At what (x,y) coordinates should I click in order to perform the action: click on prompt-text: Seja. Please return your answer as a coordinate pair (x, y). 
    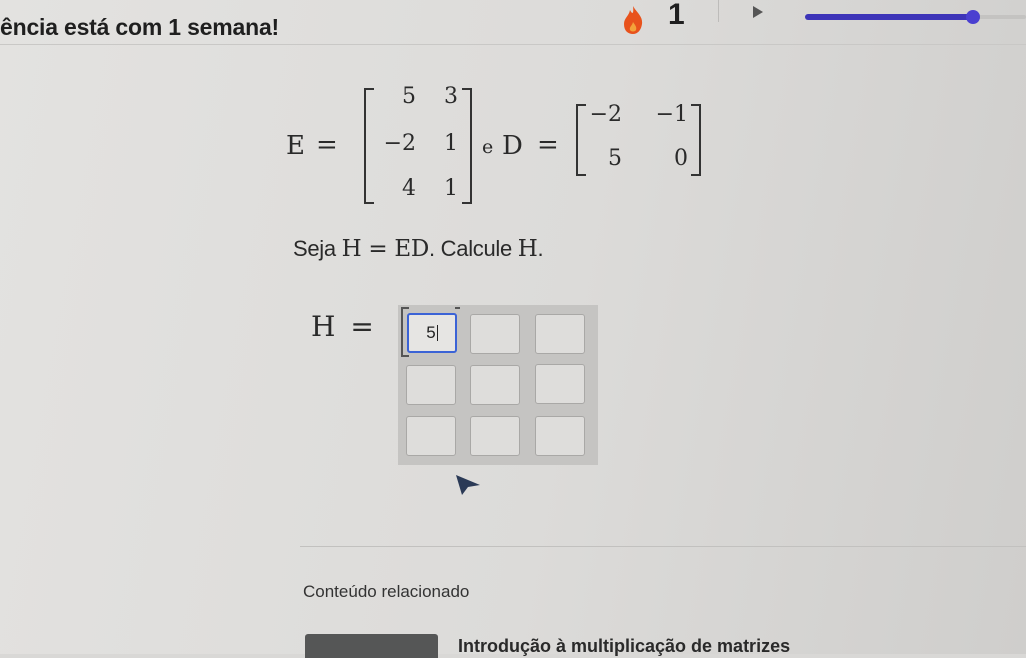
    Looking at the image, I should click on (314, 248).